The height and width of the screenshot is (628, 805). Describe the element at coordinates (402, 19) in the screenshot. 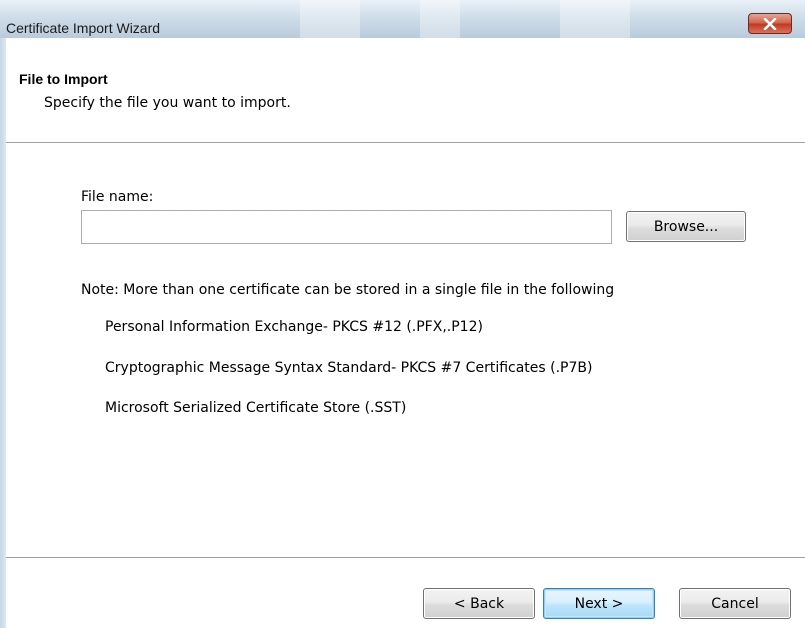

I see `title-bar: Certificate Import Wizard` at that location.